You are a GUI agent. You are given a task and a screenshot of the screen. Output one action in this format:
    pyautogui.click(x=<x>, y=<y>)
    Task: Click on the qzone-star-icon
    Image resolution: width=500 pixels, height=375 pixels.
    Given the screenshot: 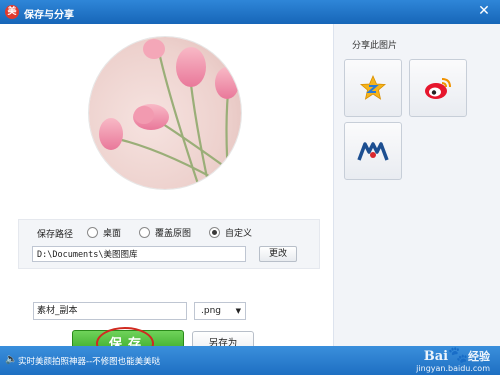 What is the action you would take?
    pyautogui.click(x=373, y=87)
    